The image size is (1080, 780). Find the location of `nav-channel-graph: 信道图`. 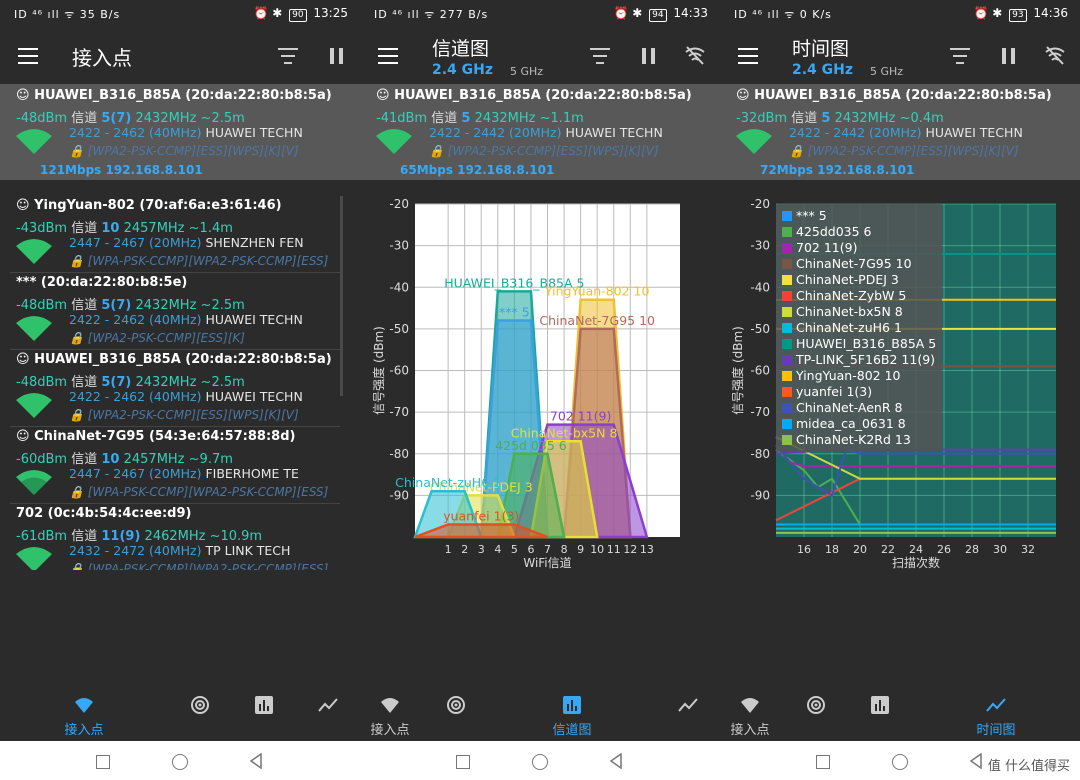

nav-channel-graph: 信道图 is located at coordinates (572, 713).